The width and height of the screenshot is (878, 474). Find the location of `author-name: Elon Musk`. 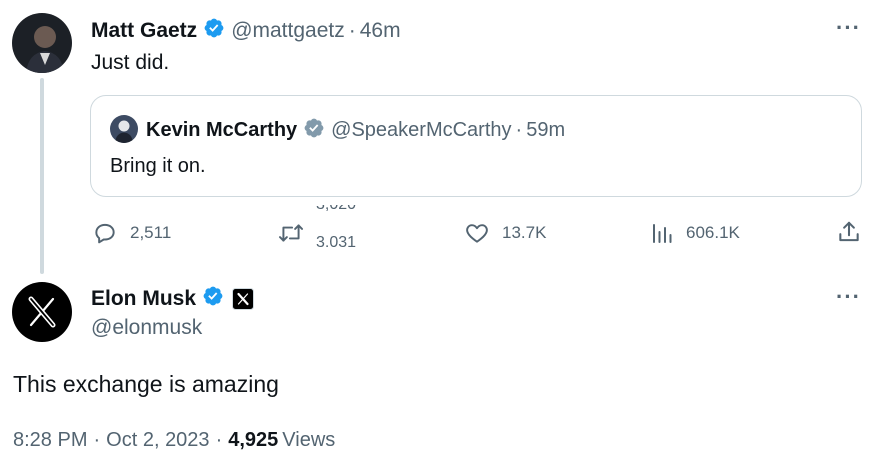

author-name: Elon Musk is located at coordinates (143, 299).